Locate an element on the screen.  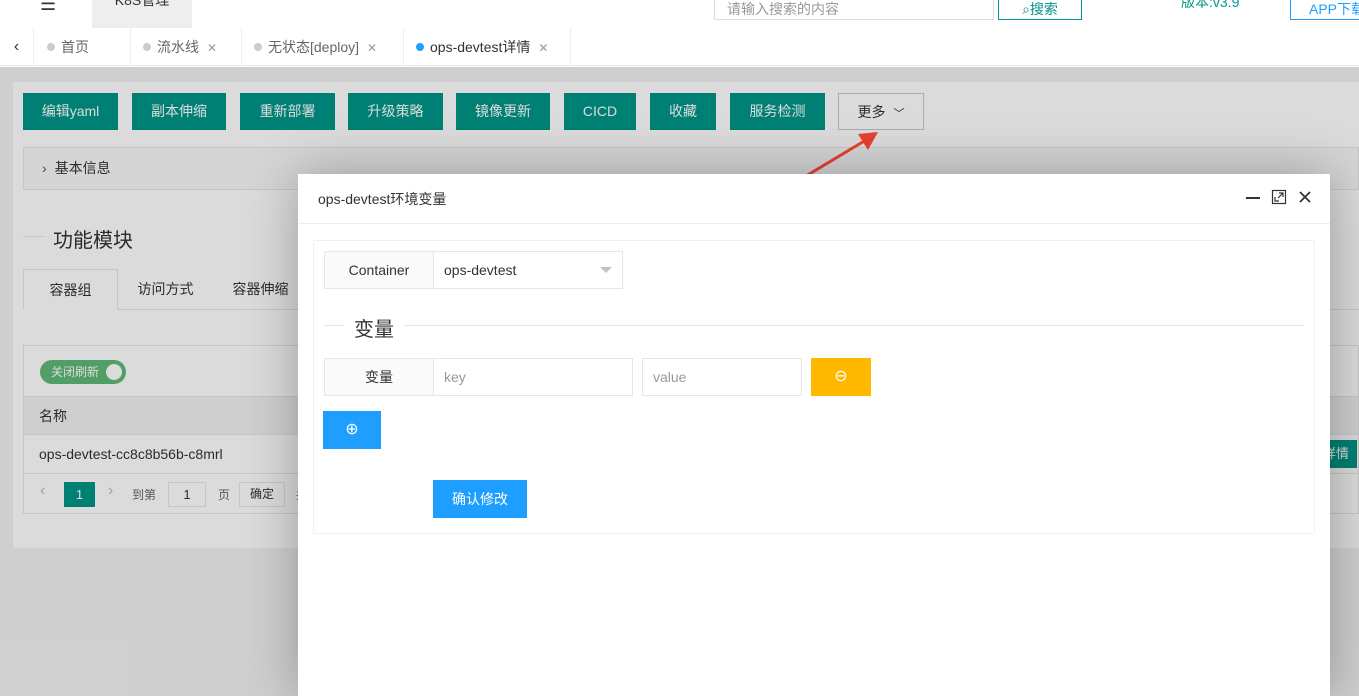
add-variable-button: ⊕ is located at coordinates (352, 430).